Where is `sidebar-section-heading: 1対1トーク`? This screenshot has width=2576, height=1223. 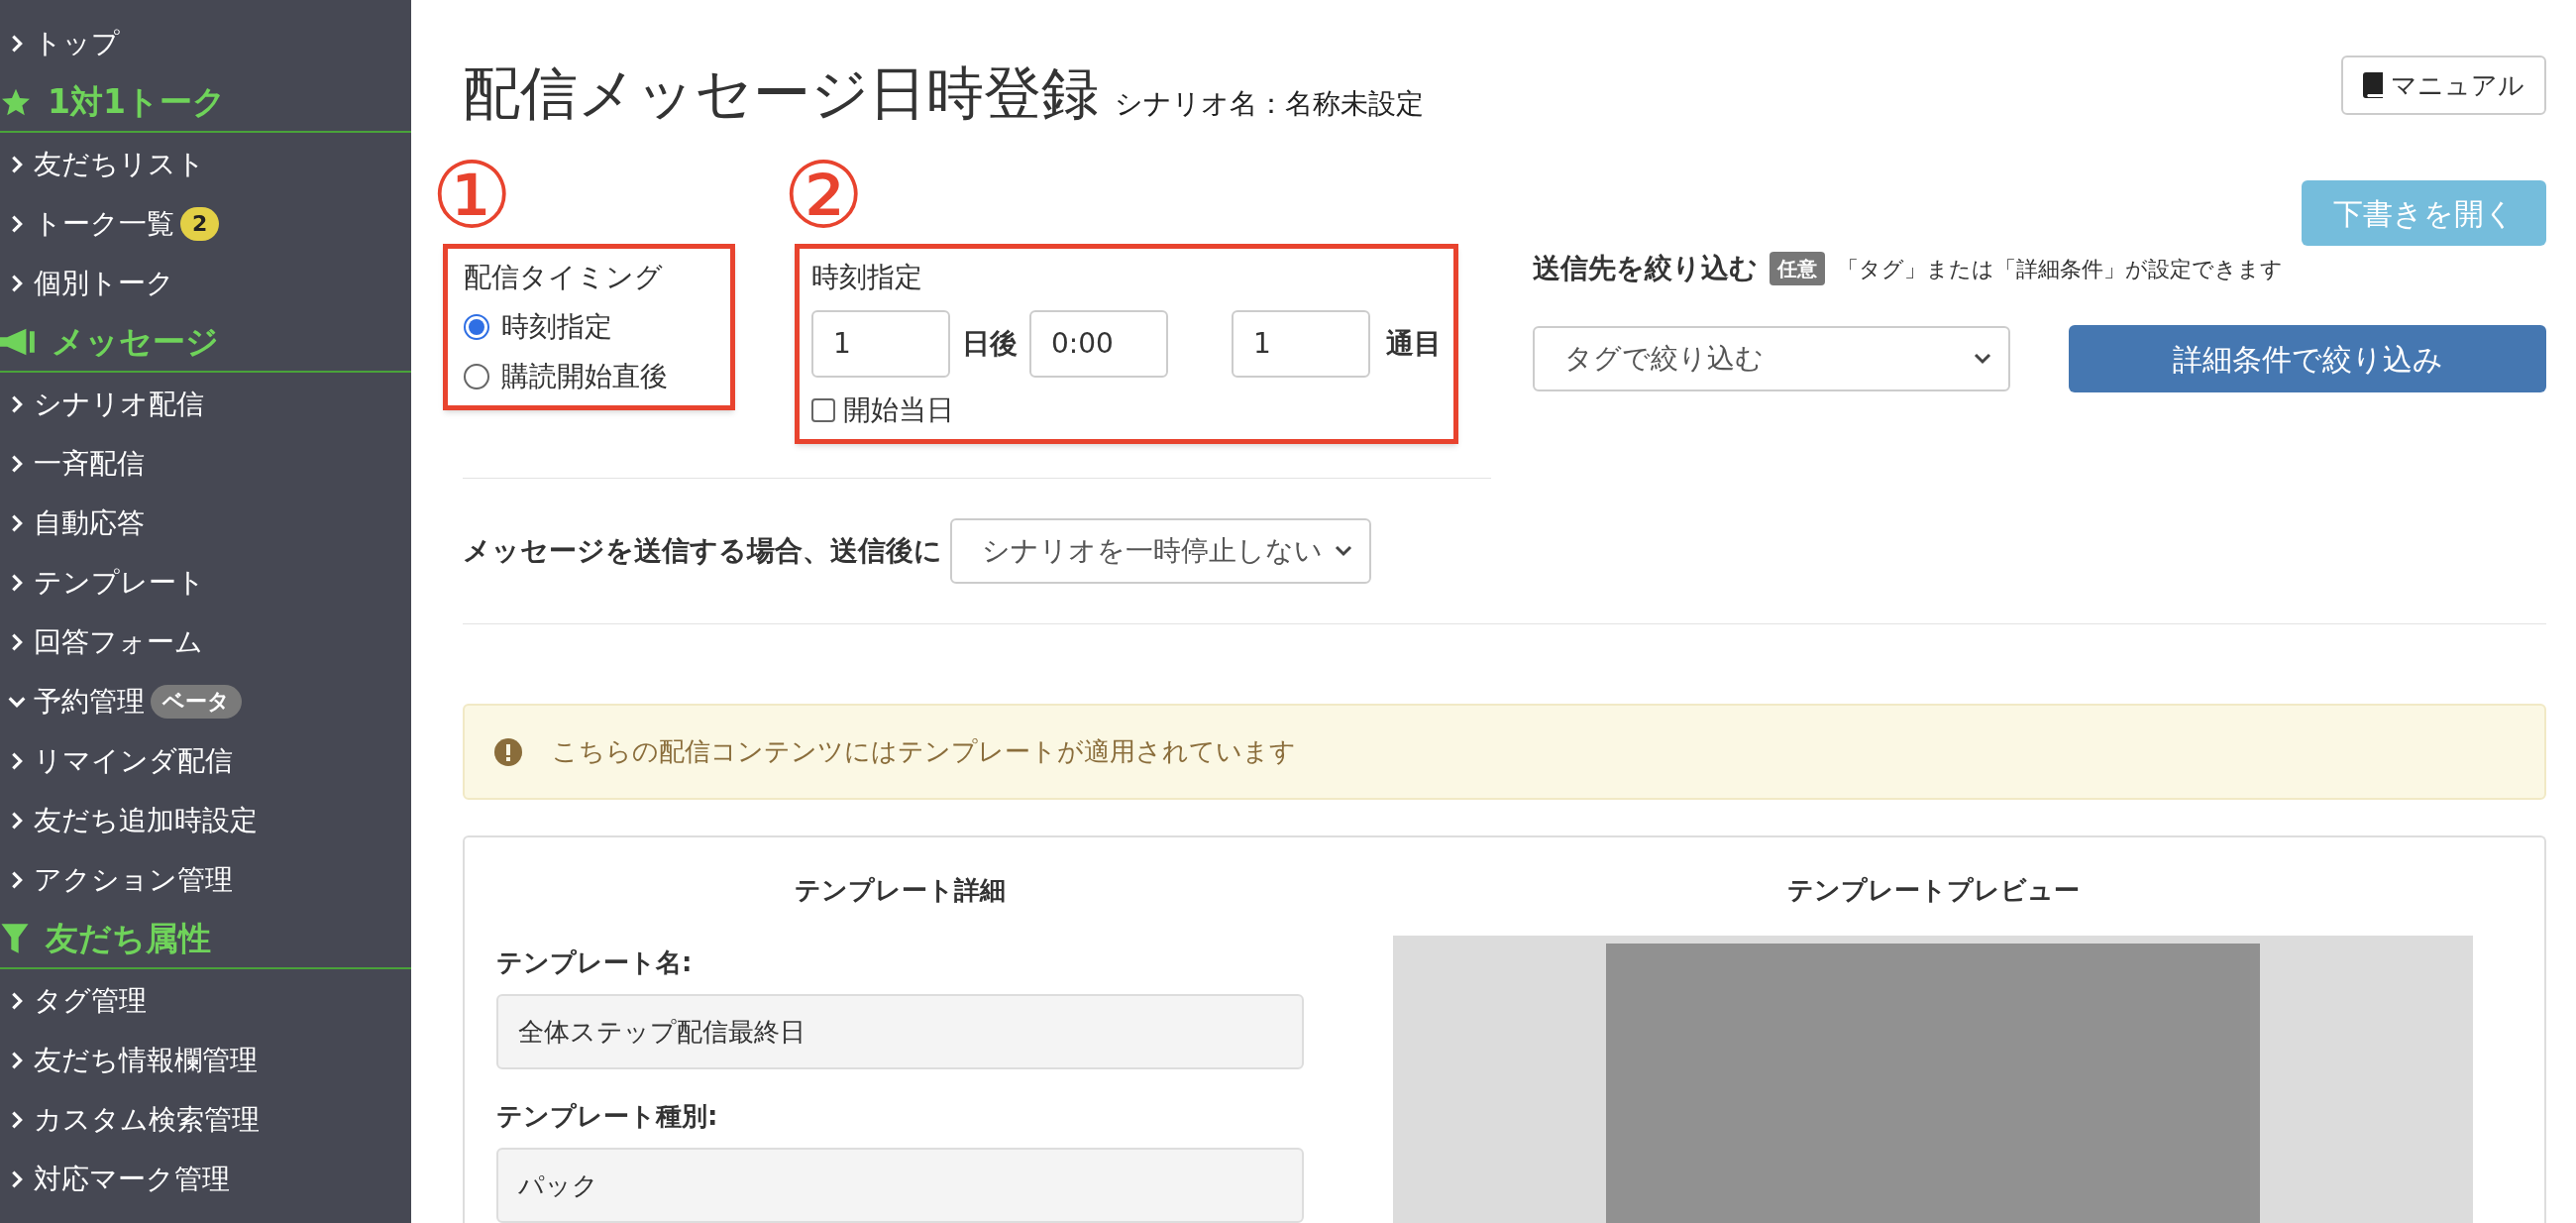 sidebar-section-heading: 1対1トーク is located at coordinates (137, 102).